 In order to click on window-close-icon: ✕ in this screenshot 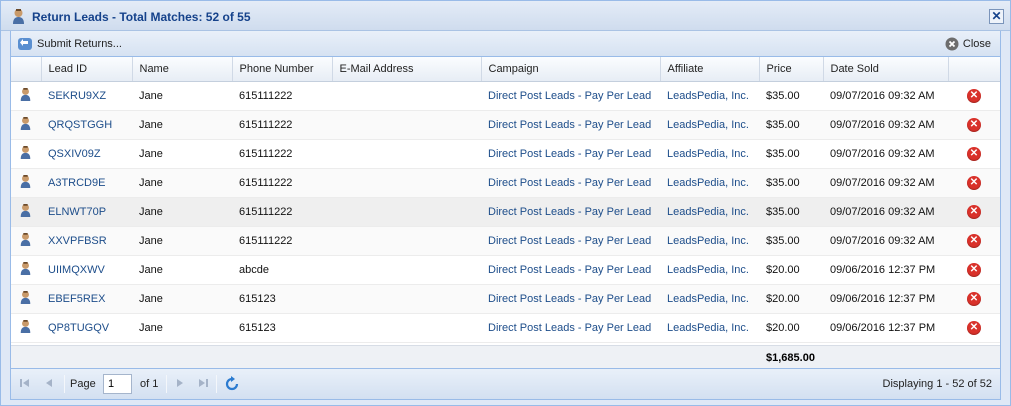, I will do `click(996, 16)`.